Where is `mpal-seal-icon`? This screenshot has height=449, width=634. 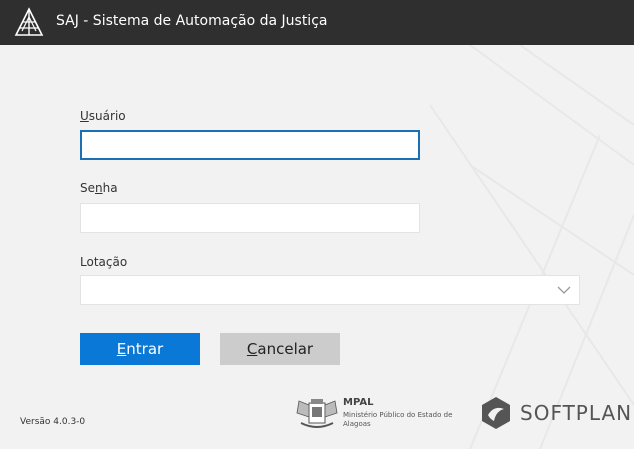 mpal-seal-icon is located at coordinates (317, 413).